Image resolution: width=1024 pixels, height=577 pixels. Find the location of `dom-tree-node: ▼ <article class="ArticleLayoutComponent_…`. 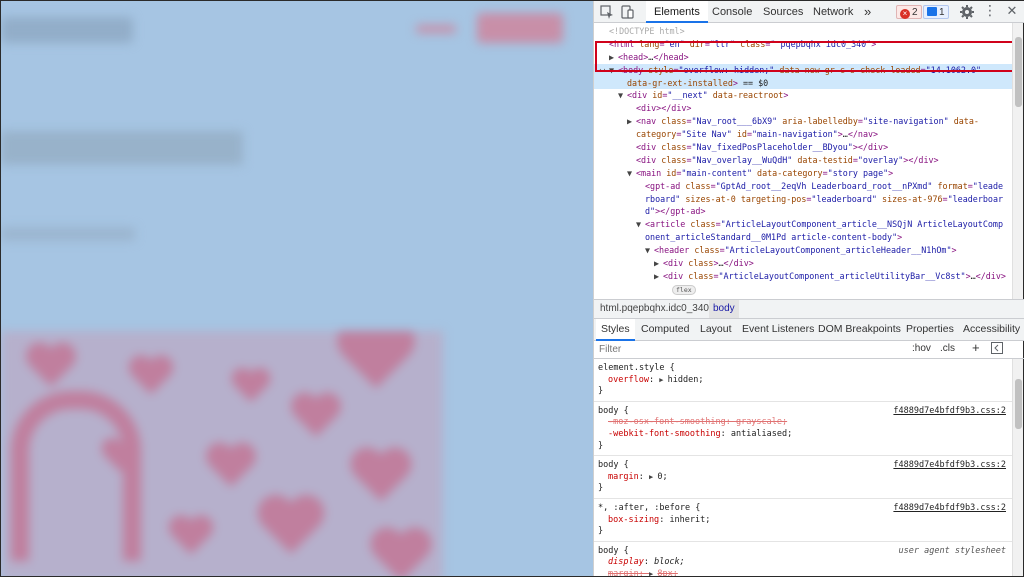

dom-tree-node: ▼ <article class="ArticleLayoutComponent_… is located at coordinates (803, 224).